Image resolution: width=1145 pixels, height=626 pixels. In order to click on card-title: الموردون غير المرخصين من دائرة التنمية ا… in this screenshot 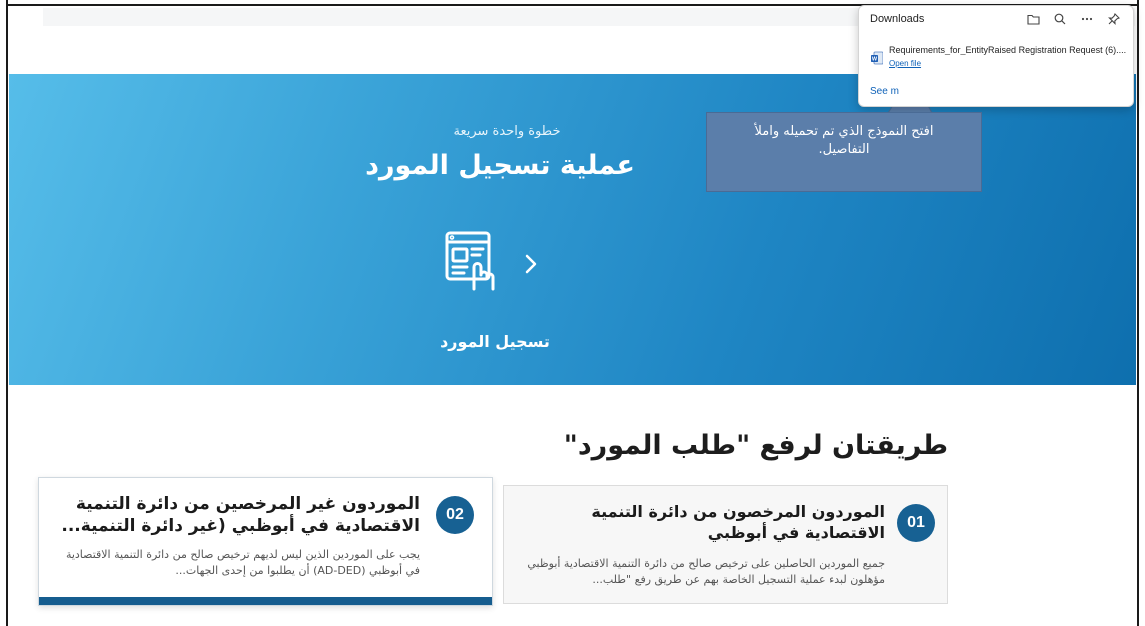, I will do `click(240, 515)`.